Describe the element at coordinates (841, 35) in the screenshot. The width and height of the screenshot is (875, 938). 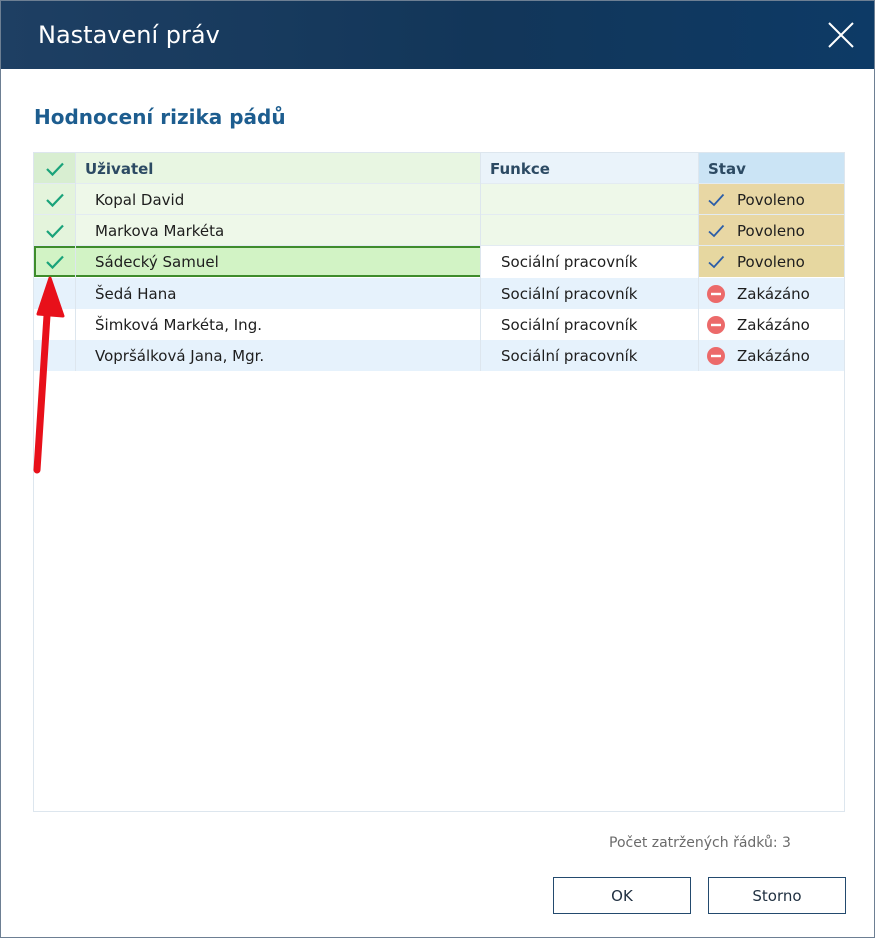
I see `close-icon` at that location.